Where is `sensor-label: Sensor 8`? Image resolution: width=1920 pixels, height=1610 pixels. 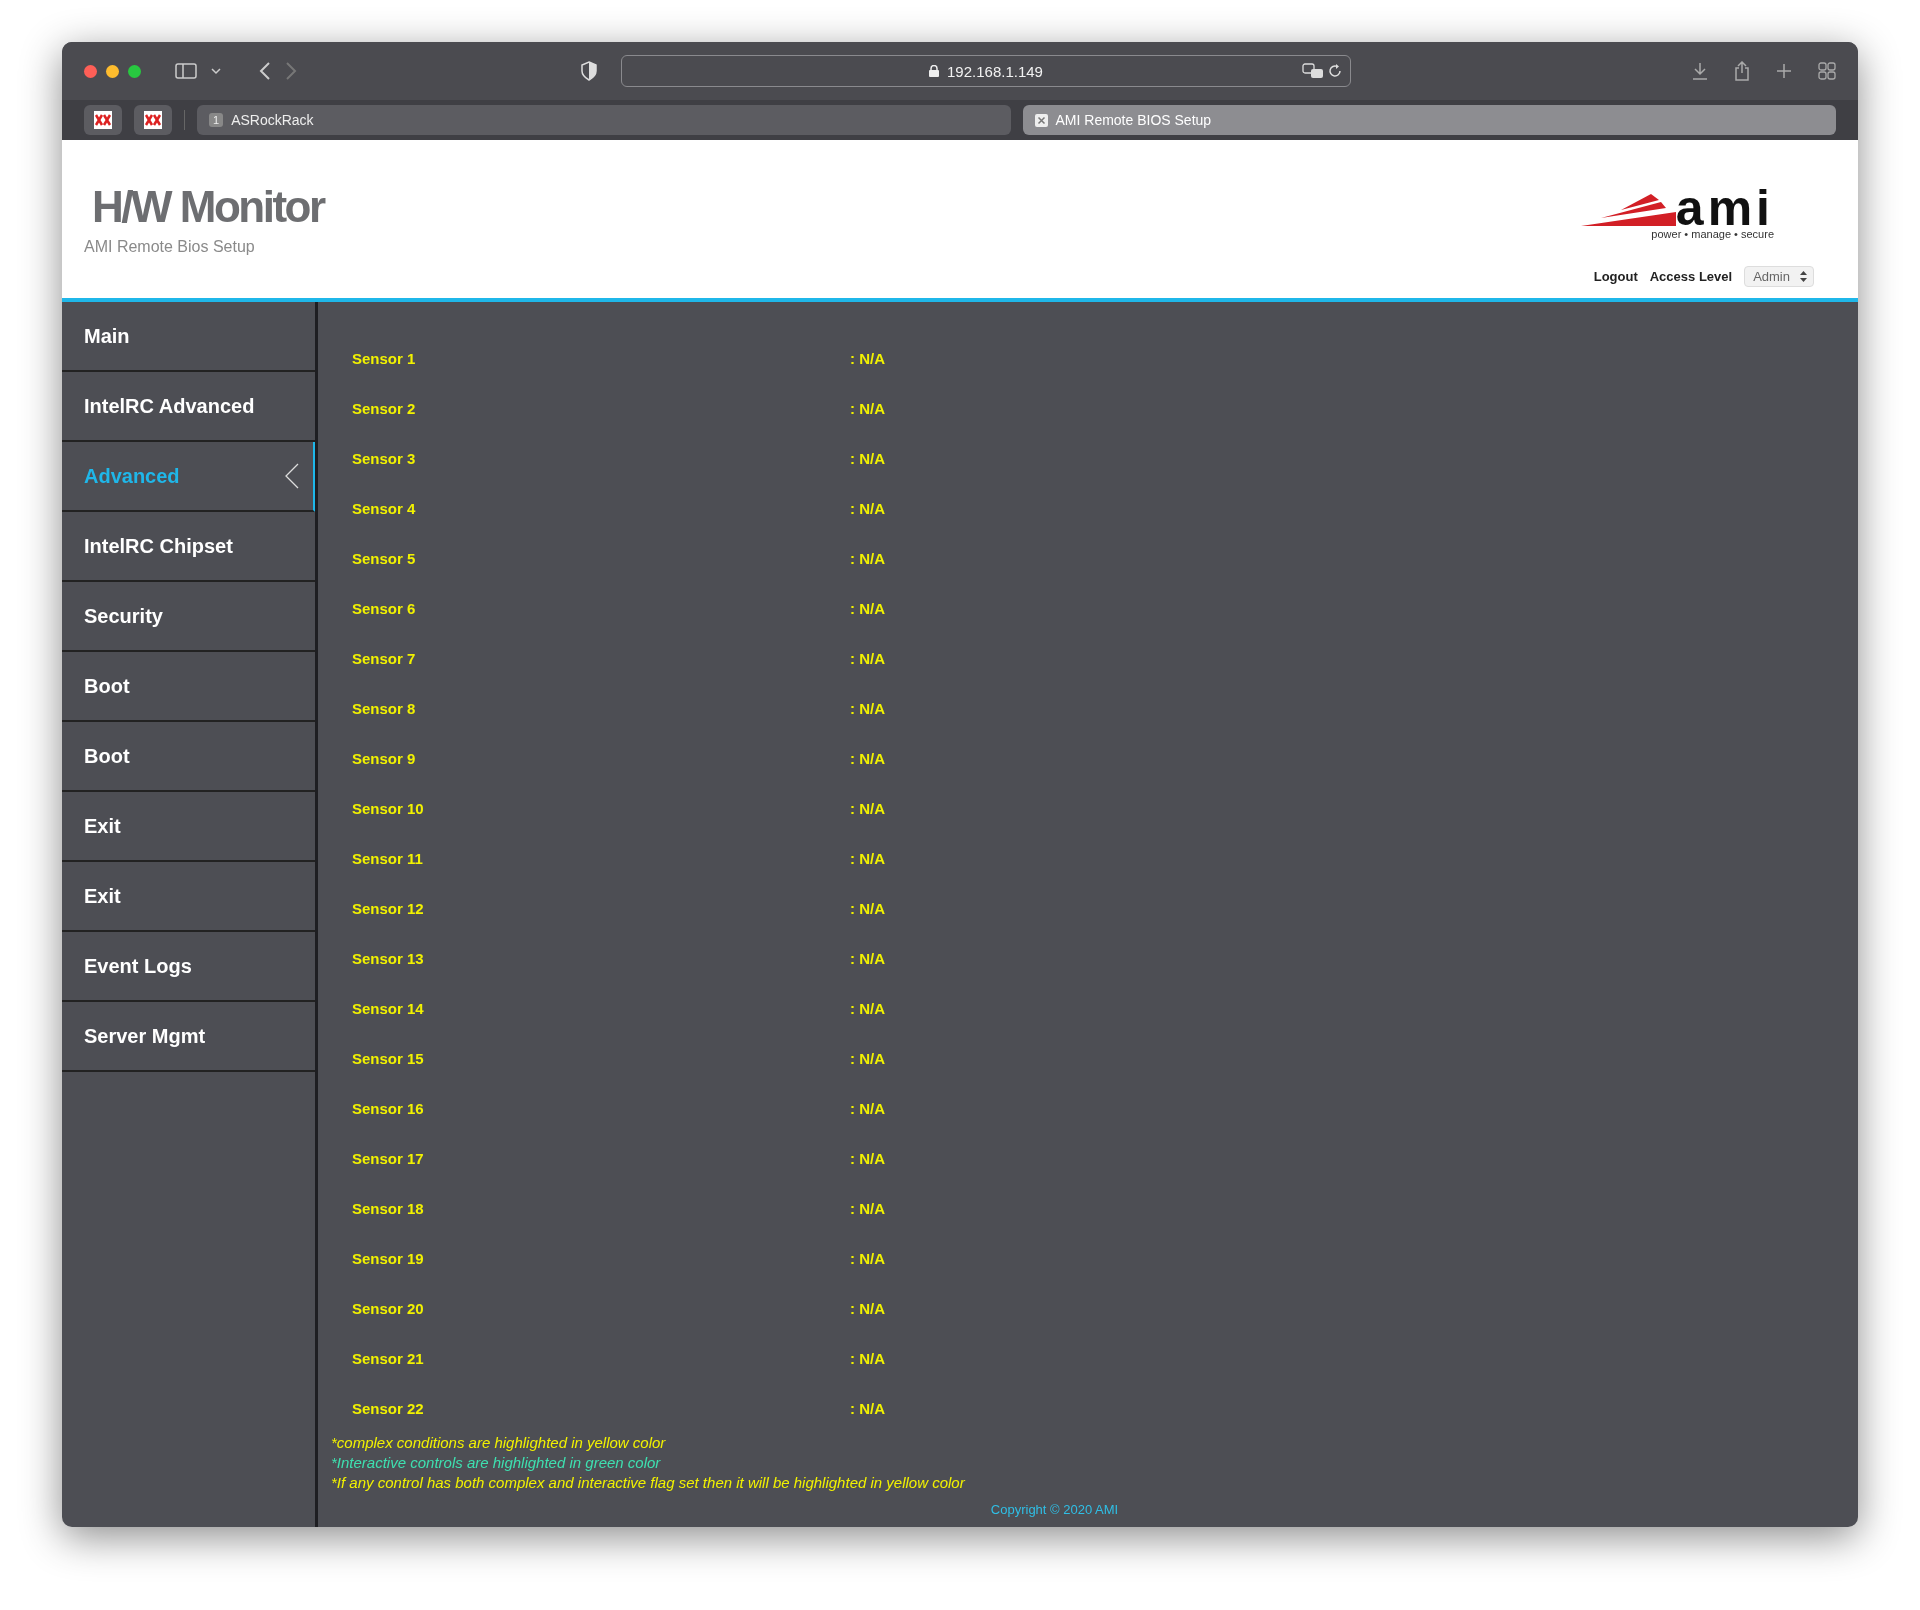
sensor-label: Sensor 8 is located at coordinates (384, 708).